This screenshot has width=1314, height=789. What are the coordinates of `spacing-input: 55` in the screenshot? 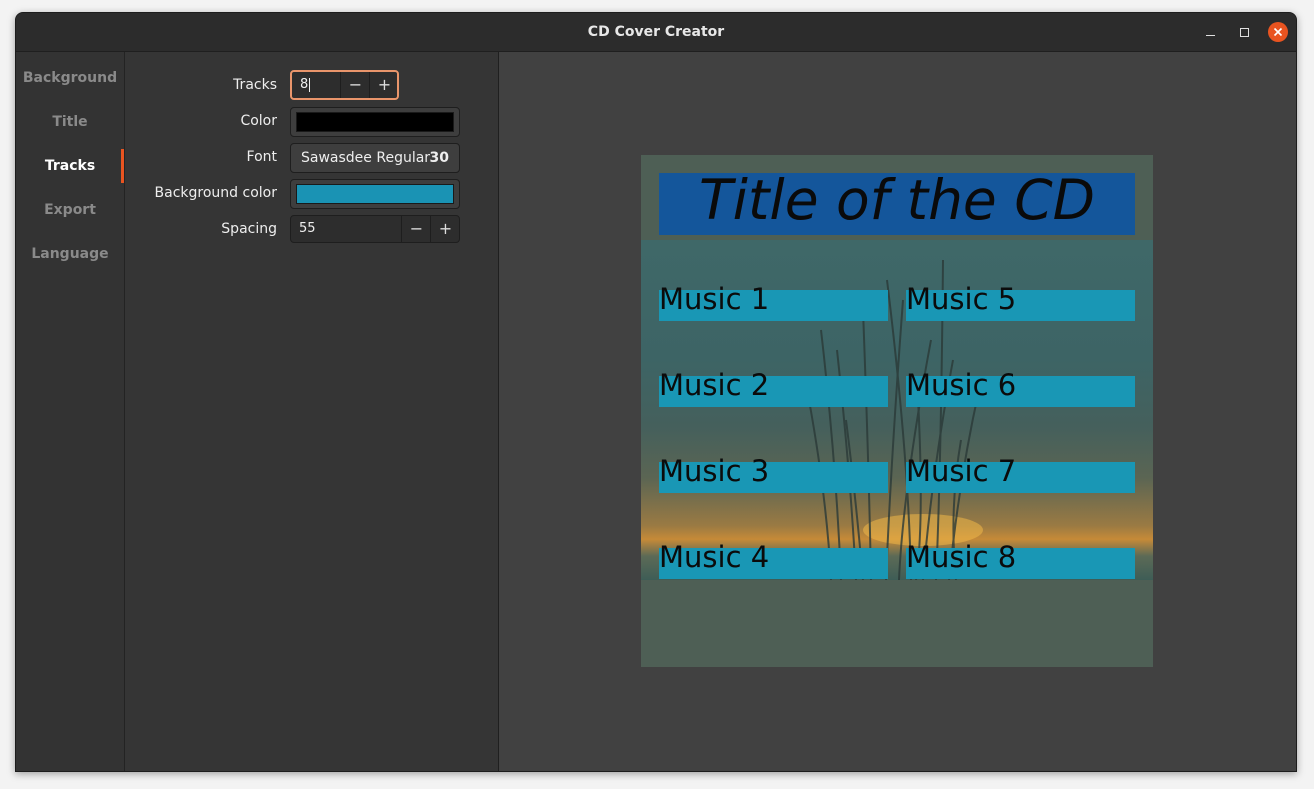 It's located at (307, 229).